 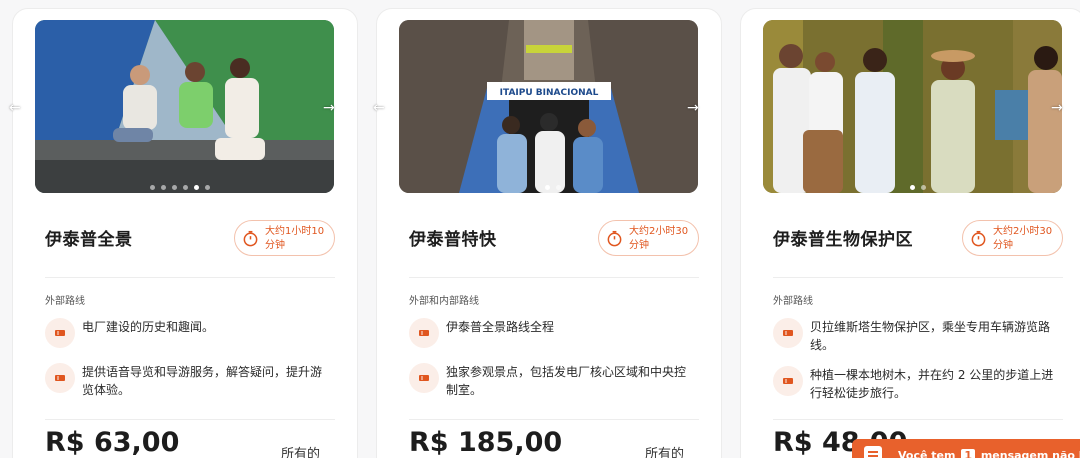 What do you see at coordinates (148, 327) in the screenshot?
I see `feature-text: 电厂建设的历史和趣闻。` at bounding box center [148, 327].